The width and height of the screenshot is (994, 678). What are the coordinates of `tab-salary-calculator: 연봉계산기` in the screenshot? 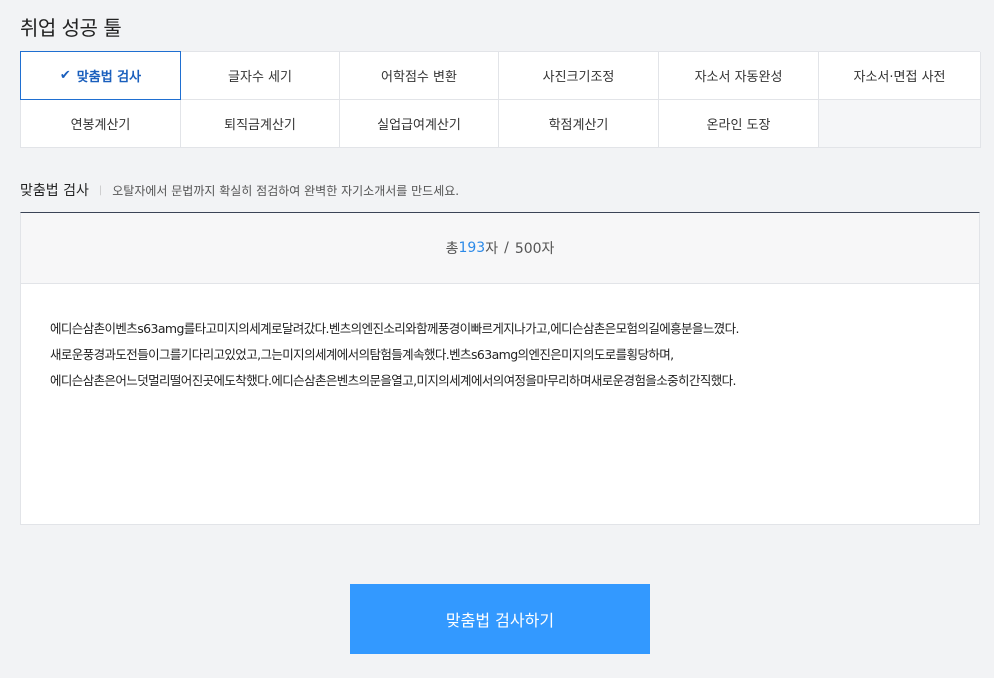 It's located at (101, 124).